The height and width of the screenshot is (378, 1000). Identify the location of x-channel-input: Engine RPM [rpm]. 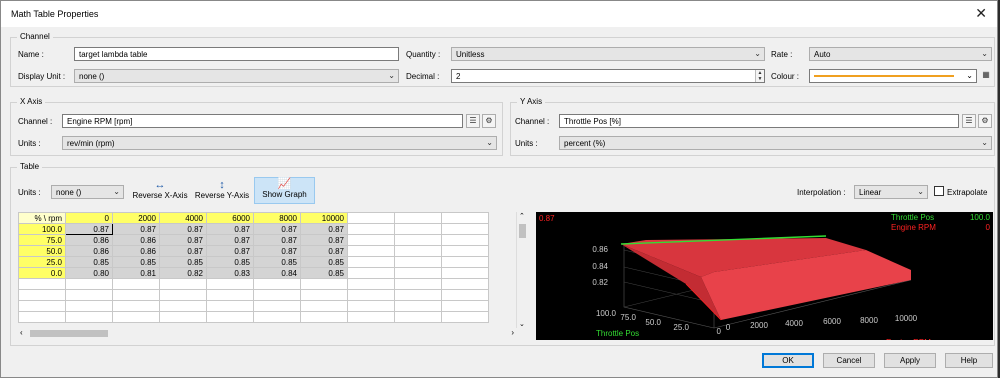
(262, 121).